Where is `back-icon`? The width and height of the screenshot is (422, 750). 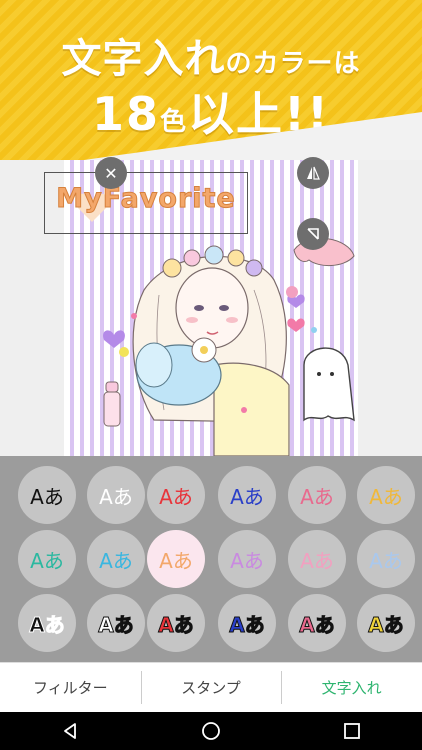 back-icon is located at coordinates (70, 731).